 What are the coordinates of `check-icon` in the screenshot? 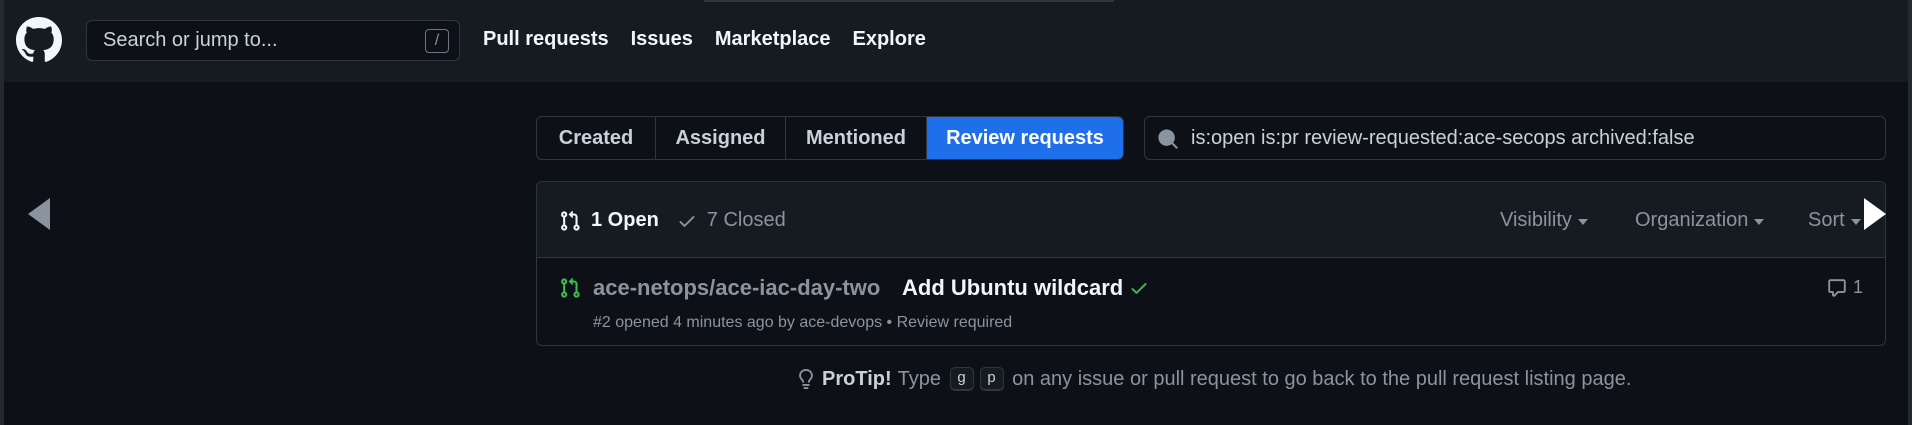 It's located at (687, 221).